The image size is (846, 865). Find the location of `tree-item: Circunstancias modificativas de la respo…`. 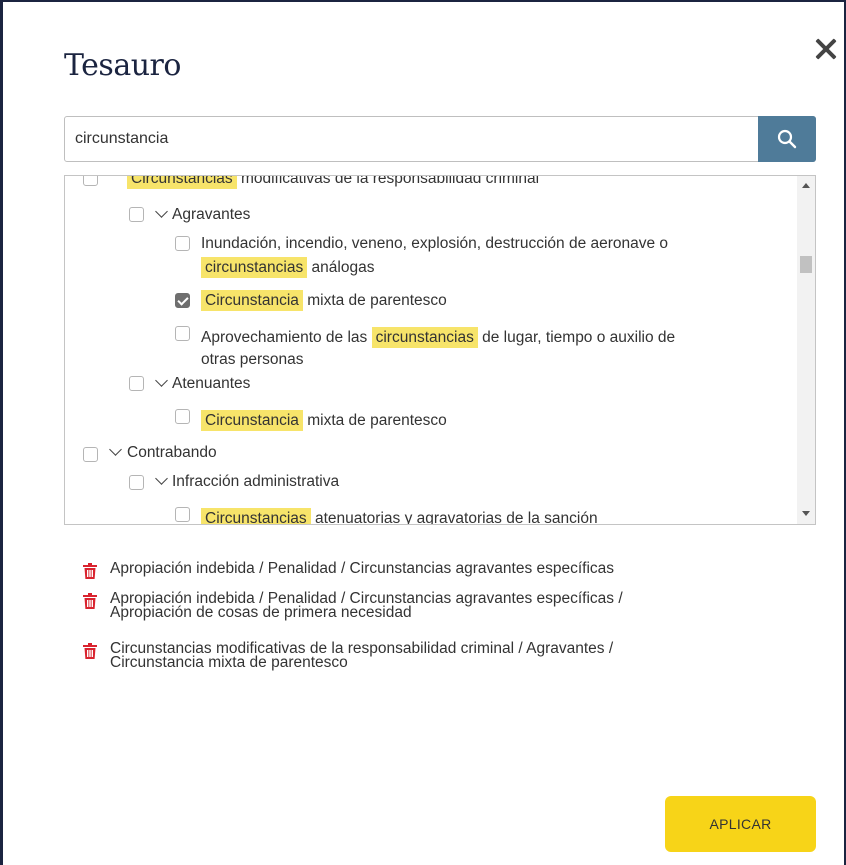

tree-item: Circunstancias modificativas de la respo… is located at coordinates (431, 183).